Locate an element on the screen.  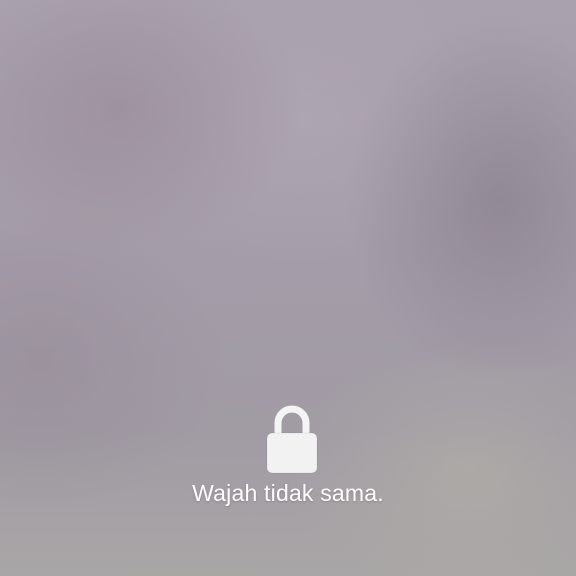
lock-icon is located at coordinates (292, 439).